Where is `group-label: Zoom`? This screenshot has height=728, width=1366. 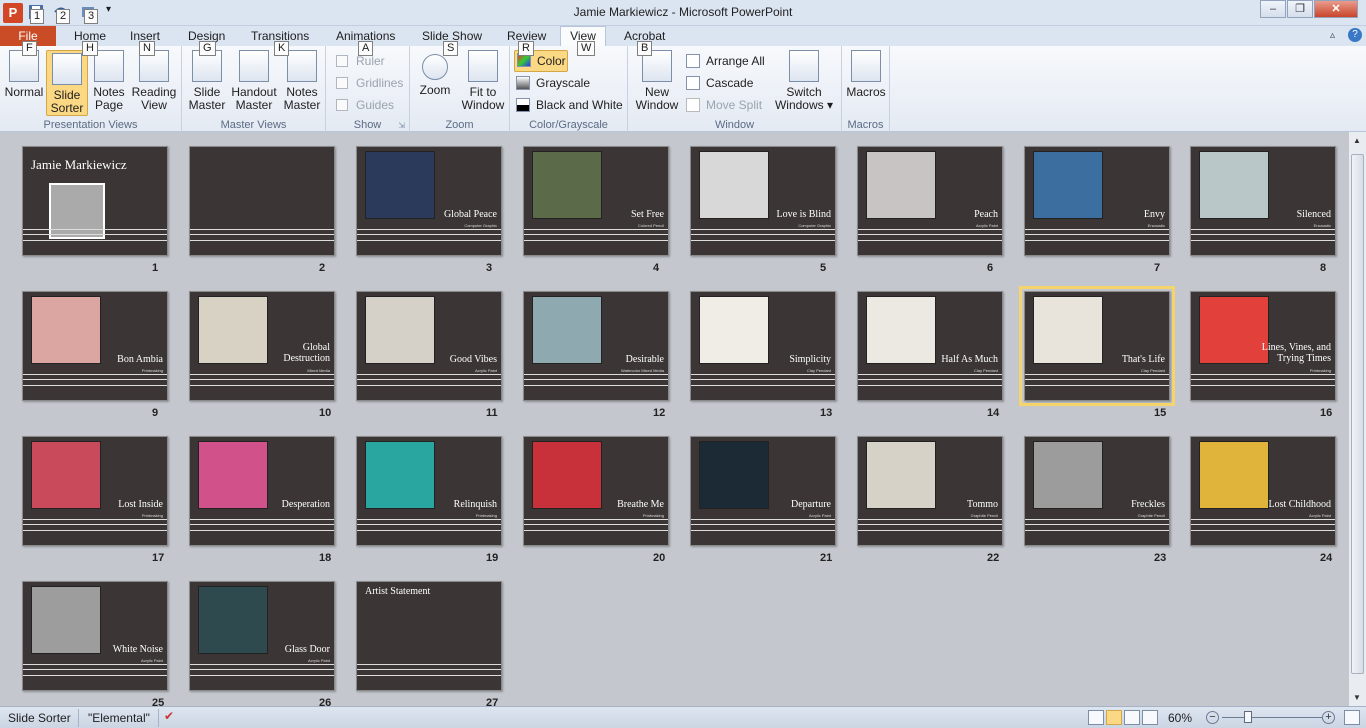
group-label: Zoom is located at coordinates (459, 125).